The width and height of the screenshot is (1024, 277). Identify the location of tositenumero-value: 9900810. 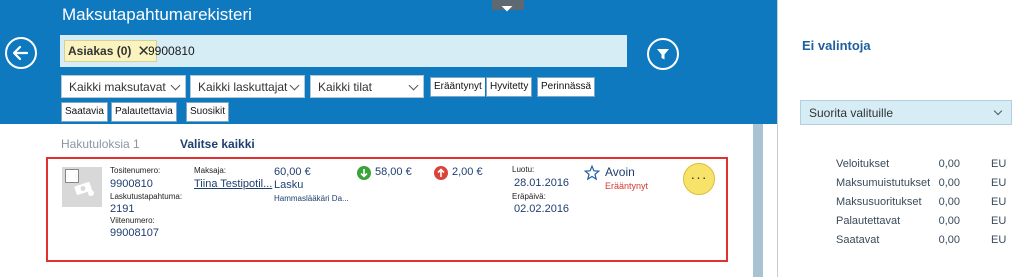
(131, 184).